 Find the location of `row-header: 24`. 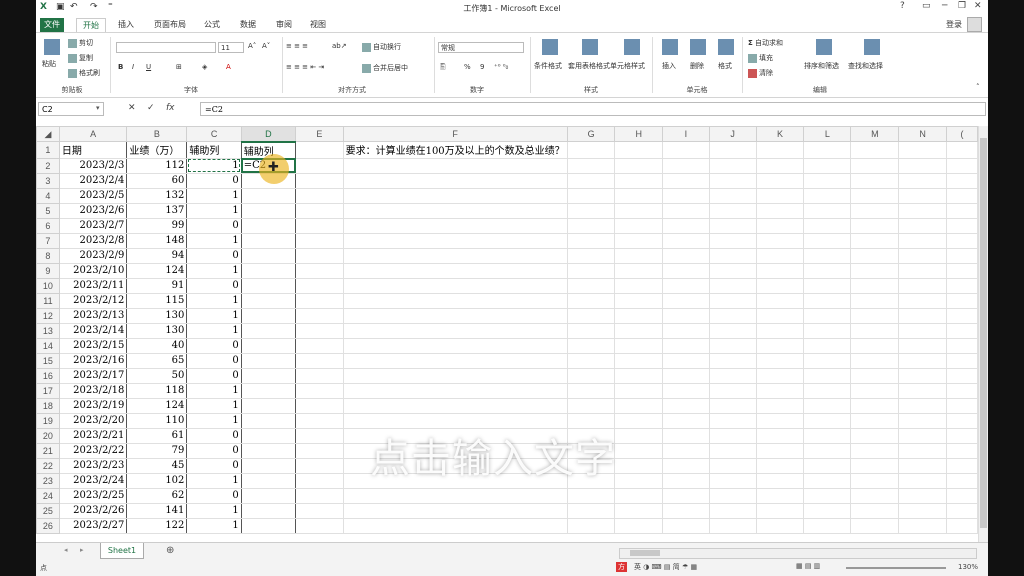

row-header: 24 is located at coordinates (48, 495).